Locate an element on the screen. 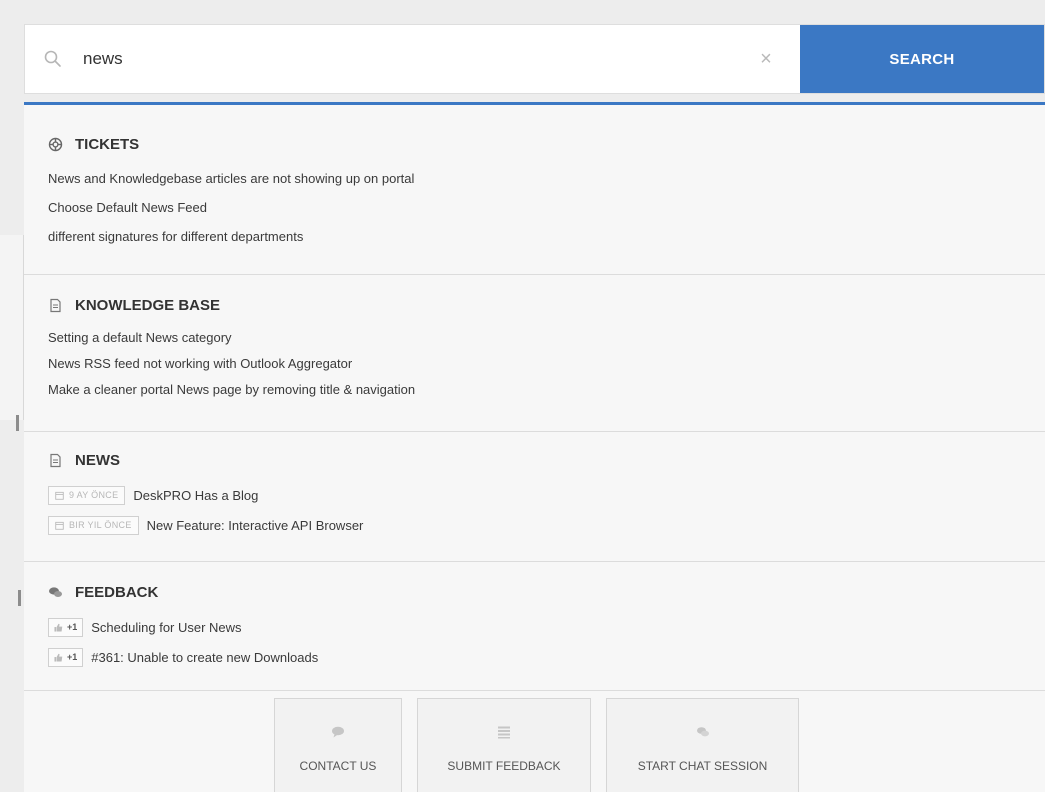 This screenshot has width=1045, height=792. feedback-title: #361: Unable to create new Downloads is located at coordinates (204, 657).